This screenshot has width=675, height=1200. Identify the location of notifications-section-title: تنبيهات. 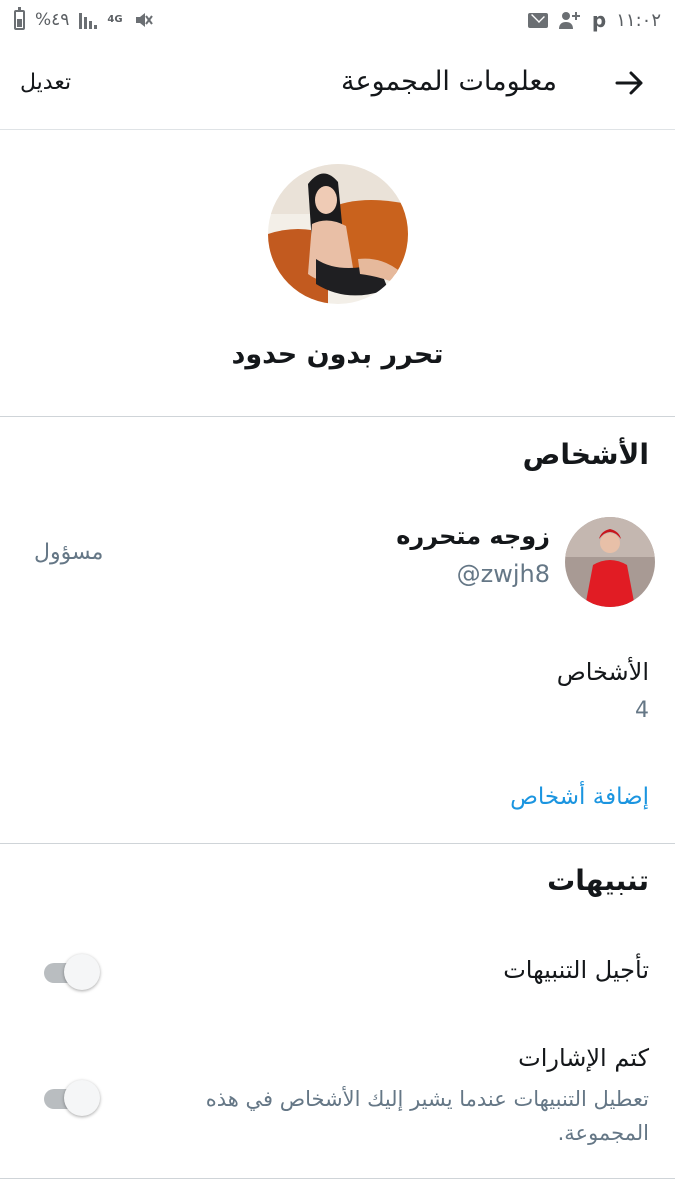
(598, 880).